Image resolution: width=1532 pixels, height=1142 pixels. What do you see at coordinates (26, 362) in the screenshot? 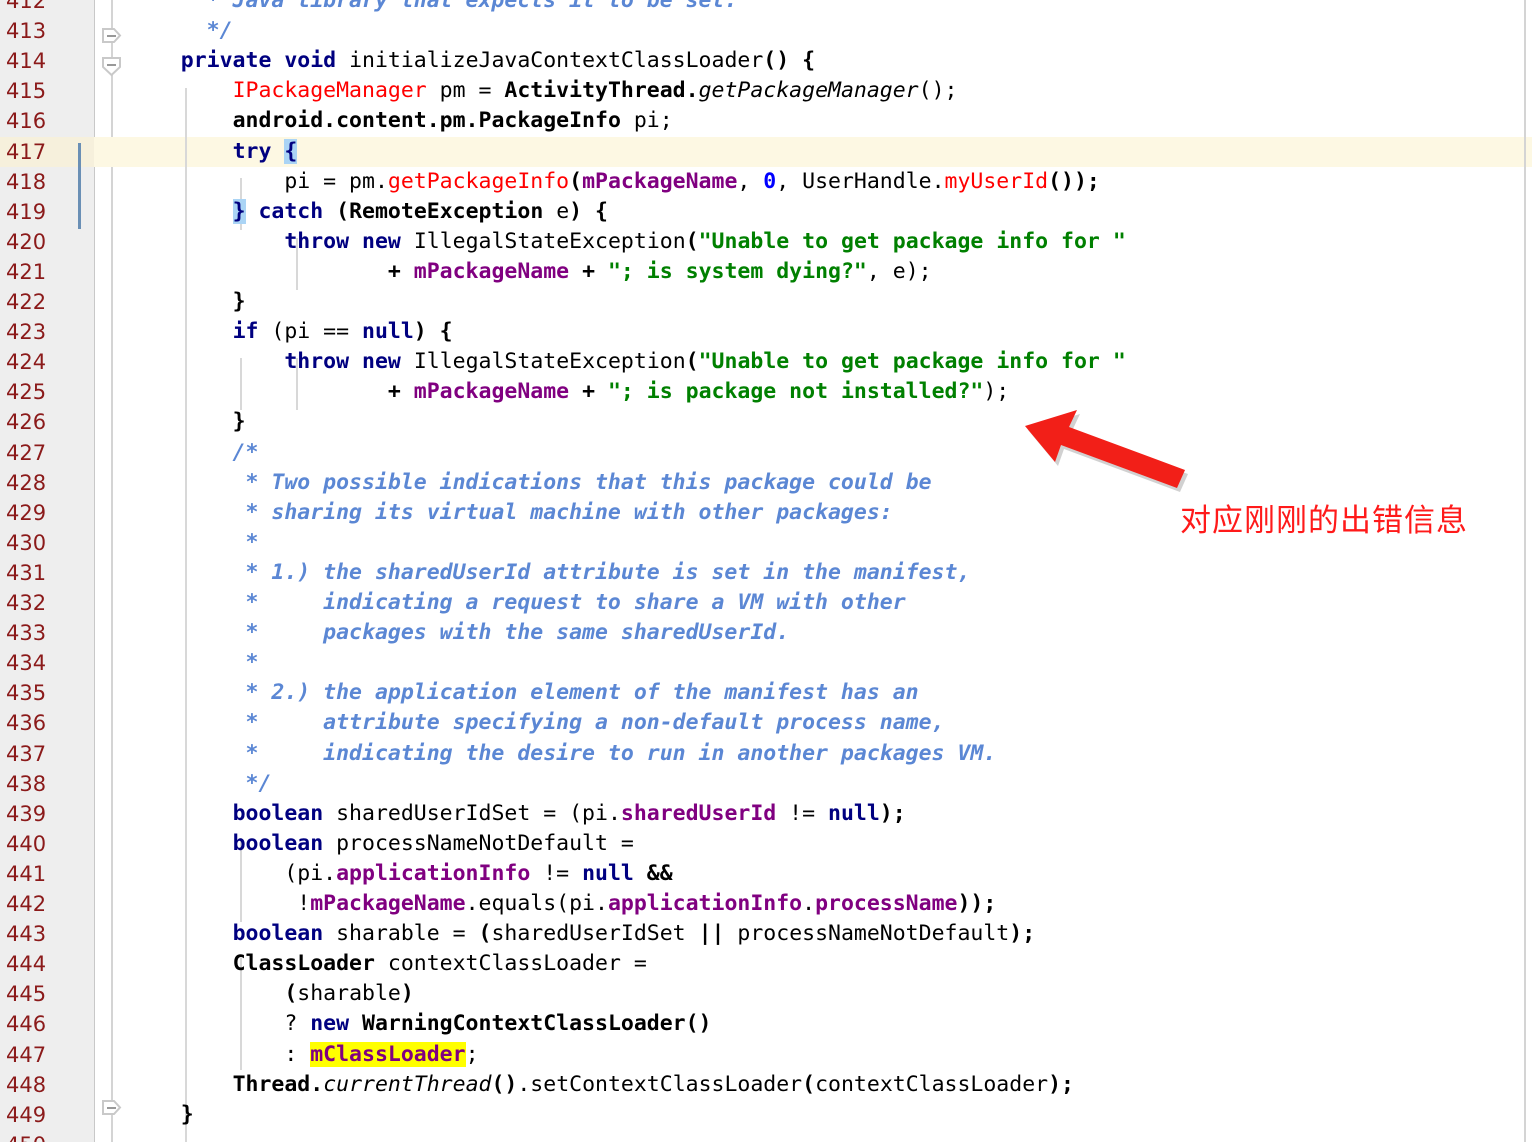
I see `line-number: 424` at bounding box center [26, 362].